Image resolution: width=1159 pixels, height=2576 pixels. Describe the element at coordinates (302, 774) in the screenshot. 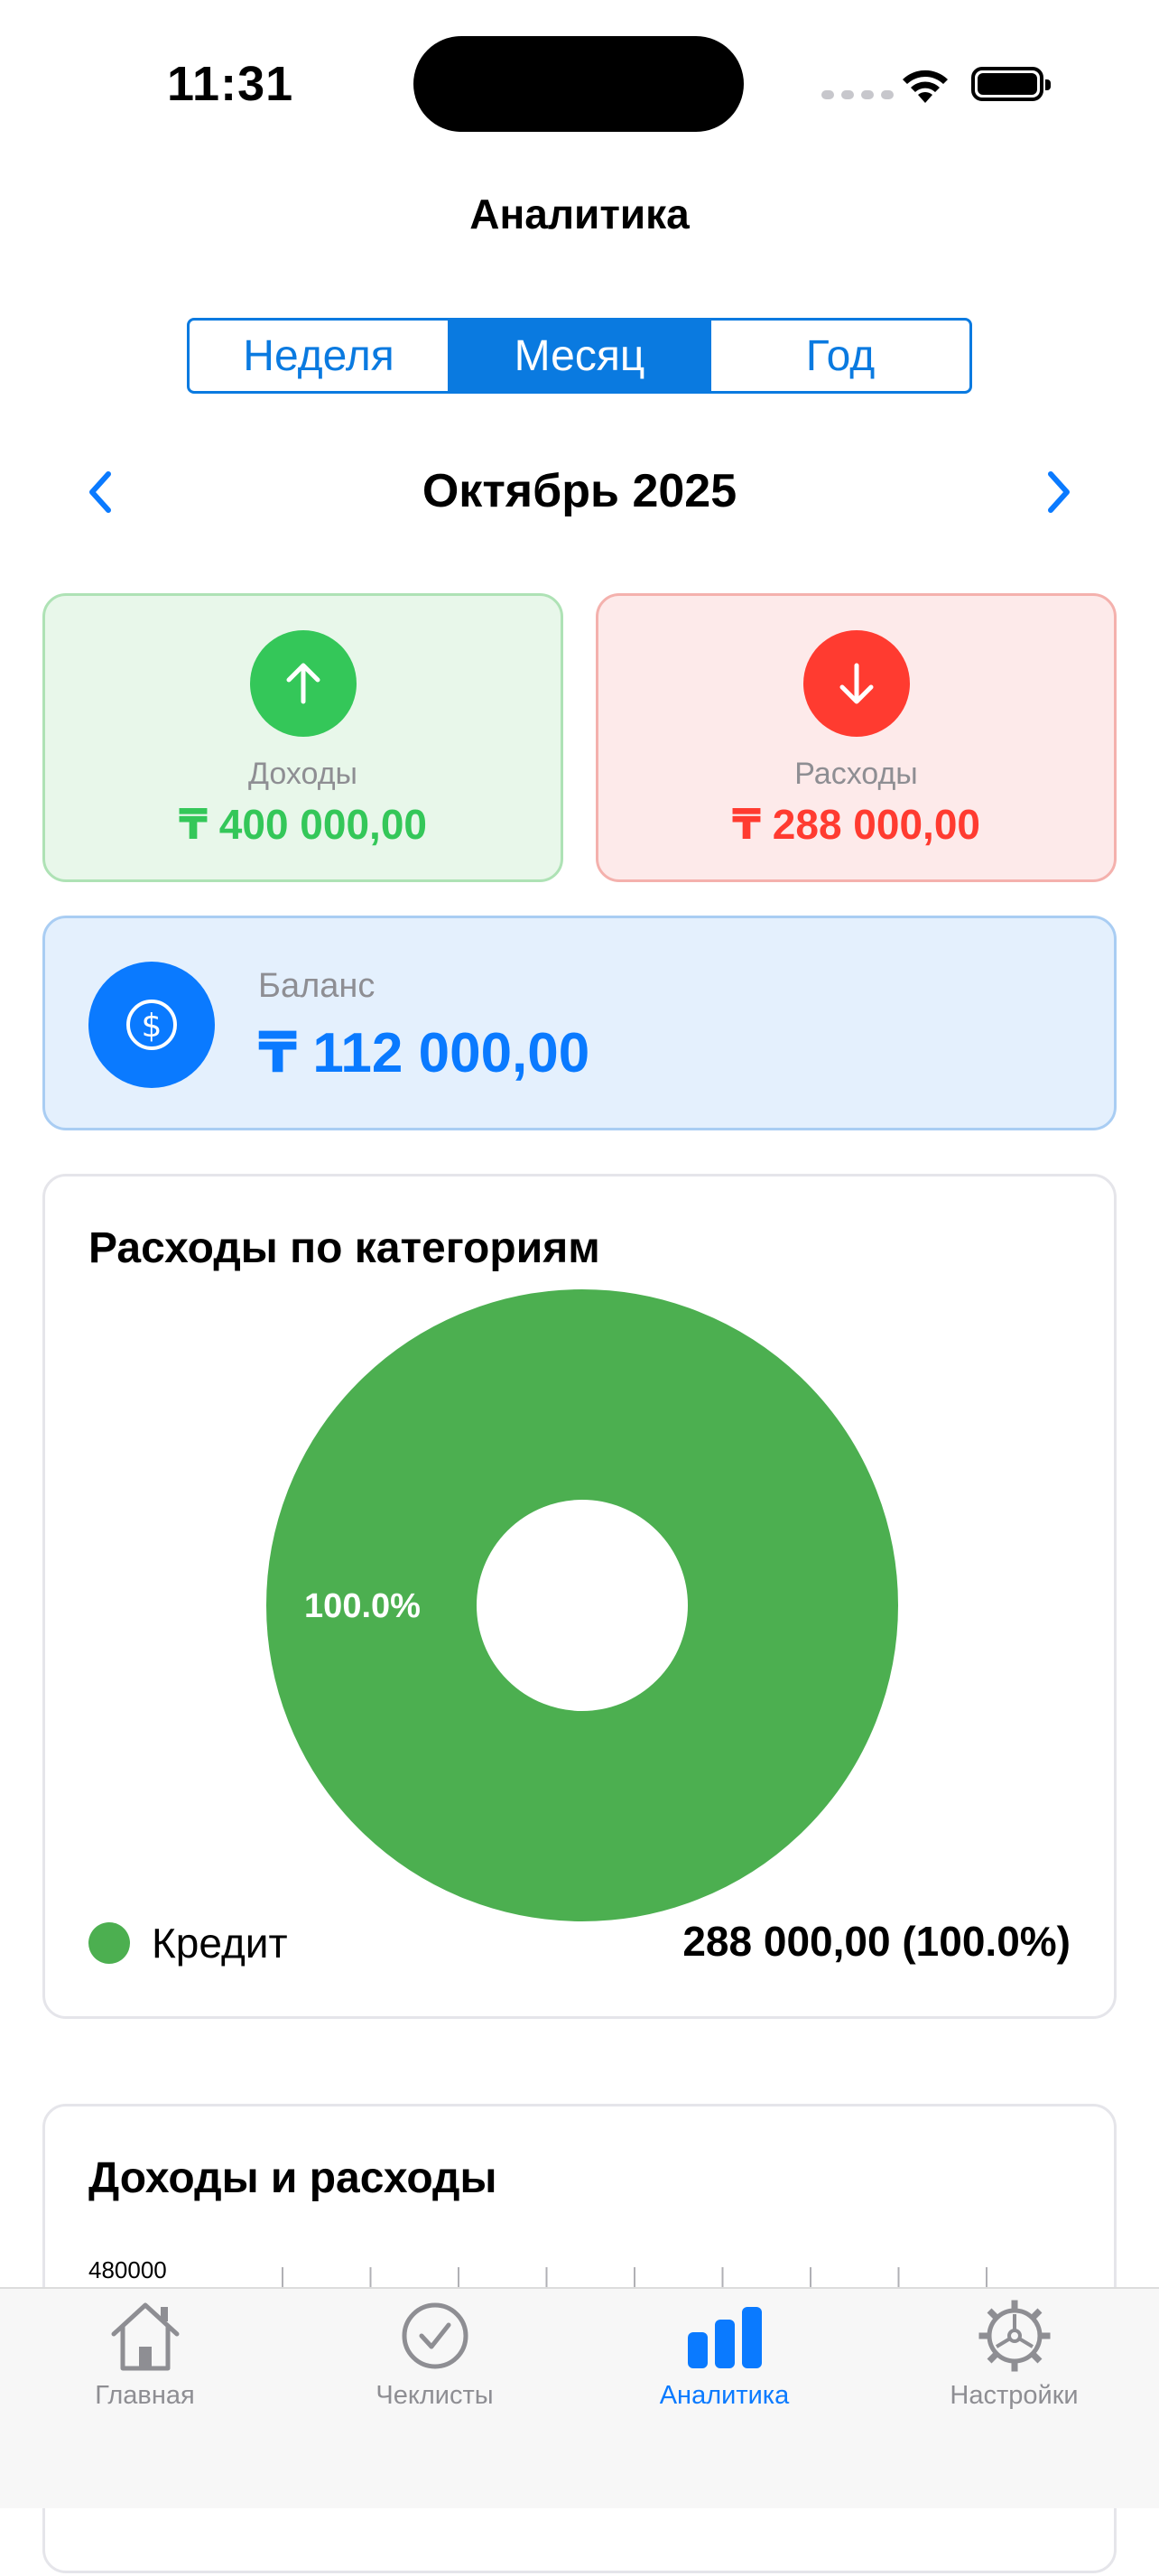

I see `income-label: Доходы` at that location.